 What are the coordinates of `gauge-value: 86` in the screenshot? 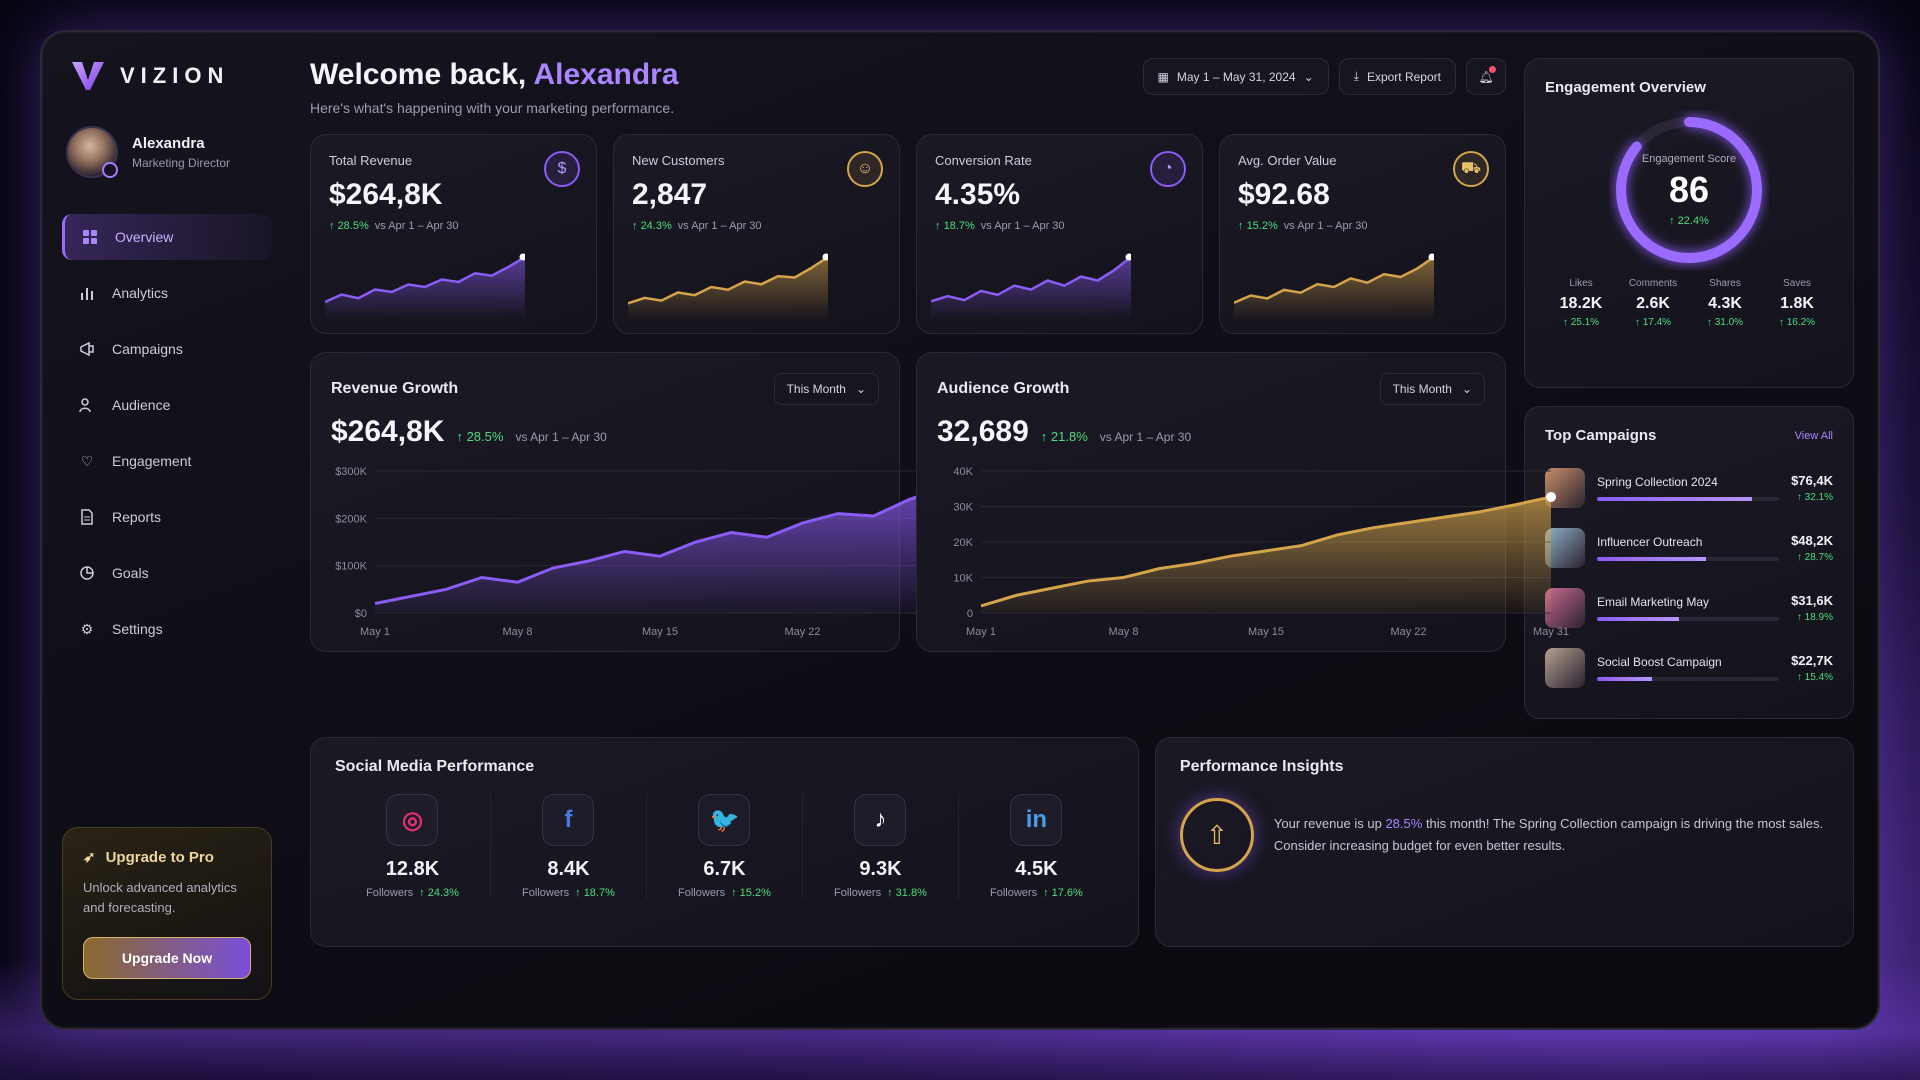 It's located at (1689, 189).